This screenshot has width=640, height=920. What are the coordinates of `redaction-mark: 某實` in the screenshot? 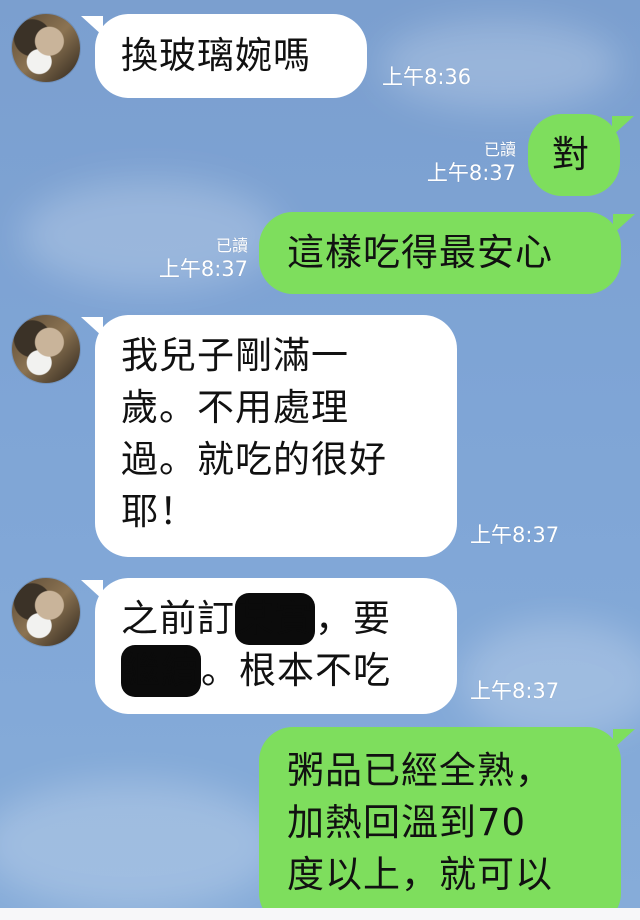 It's located at (275, 619).